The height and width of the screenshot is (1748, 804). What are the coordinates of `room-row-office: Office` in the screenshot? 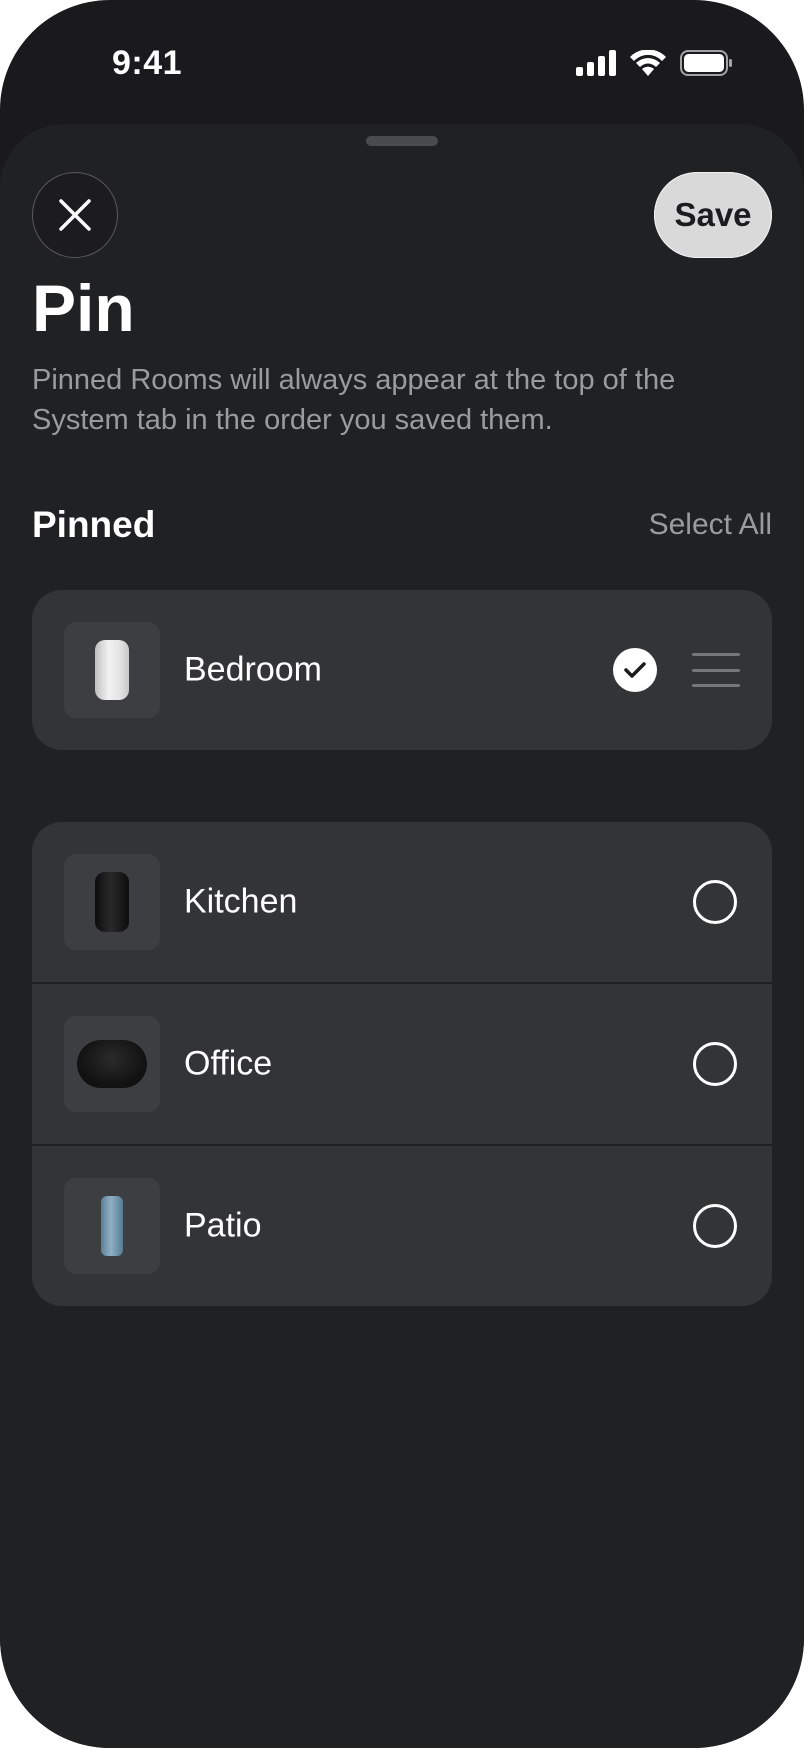 It's located at (402, 1063).